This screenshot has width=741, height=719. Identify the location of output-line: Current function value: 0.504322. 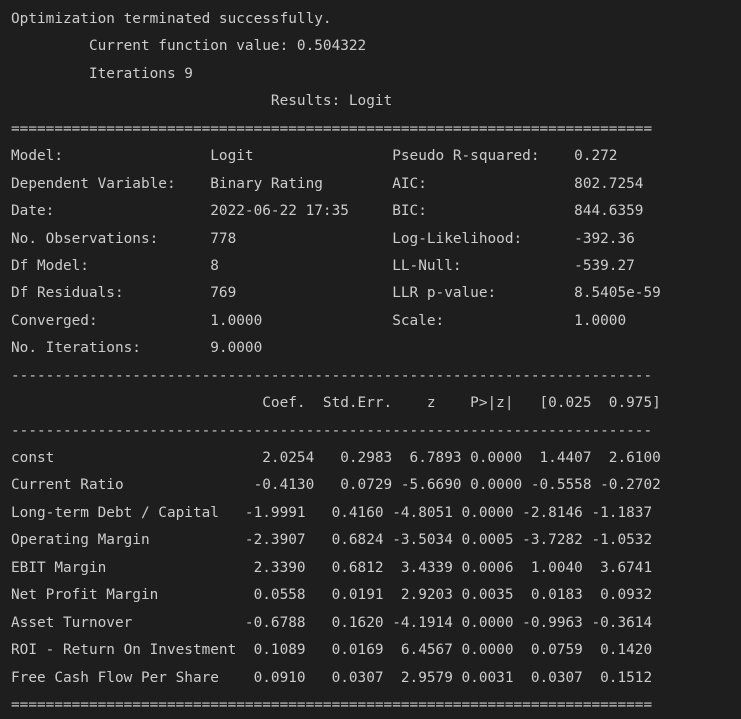
(189, 46).